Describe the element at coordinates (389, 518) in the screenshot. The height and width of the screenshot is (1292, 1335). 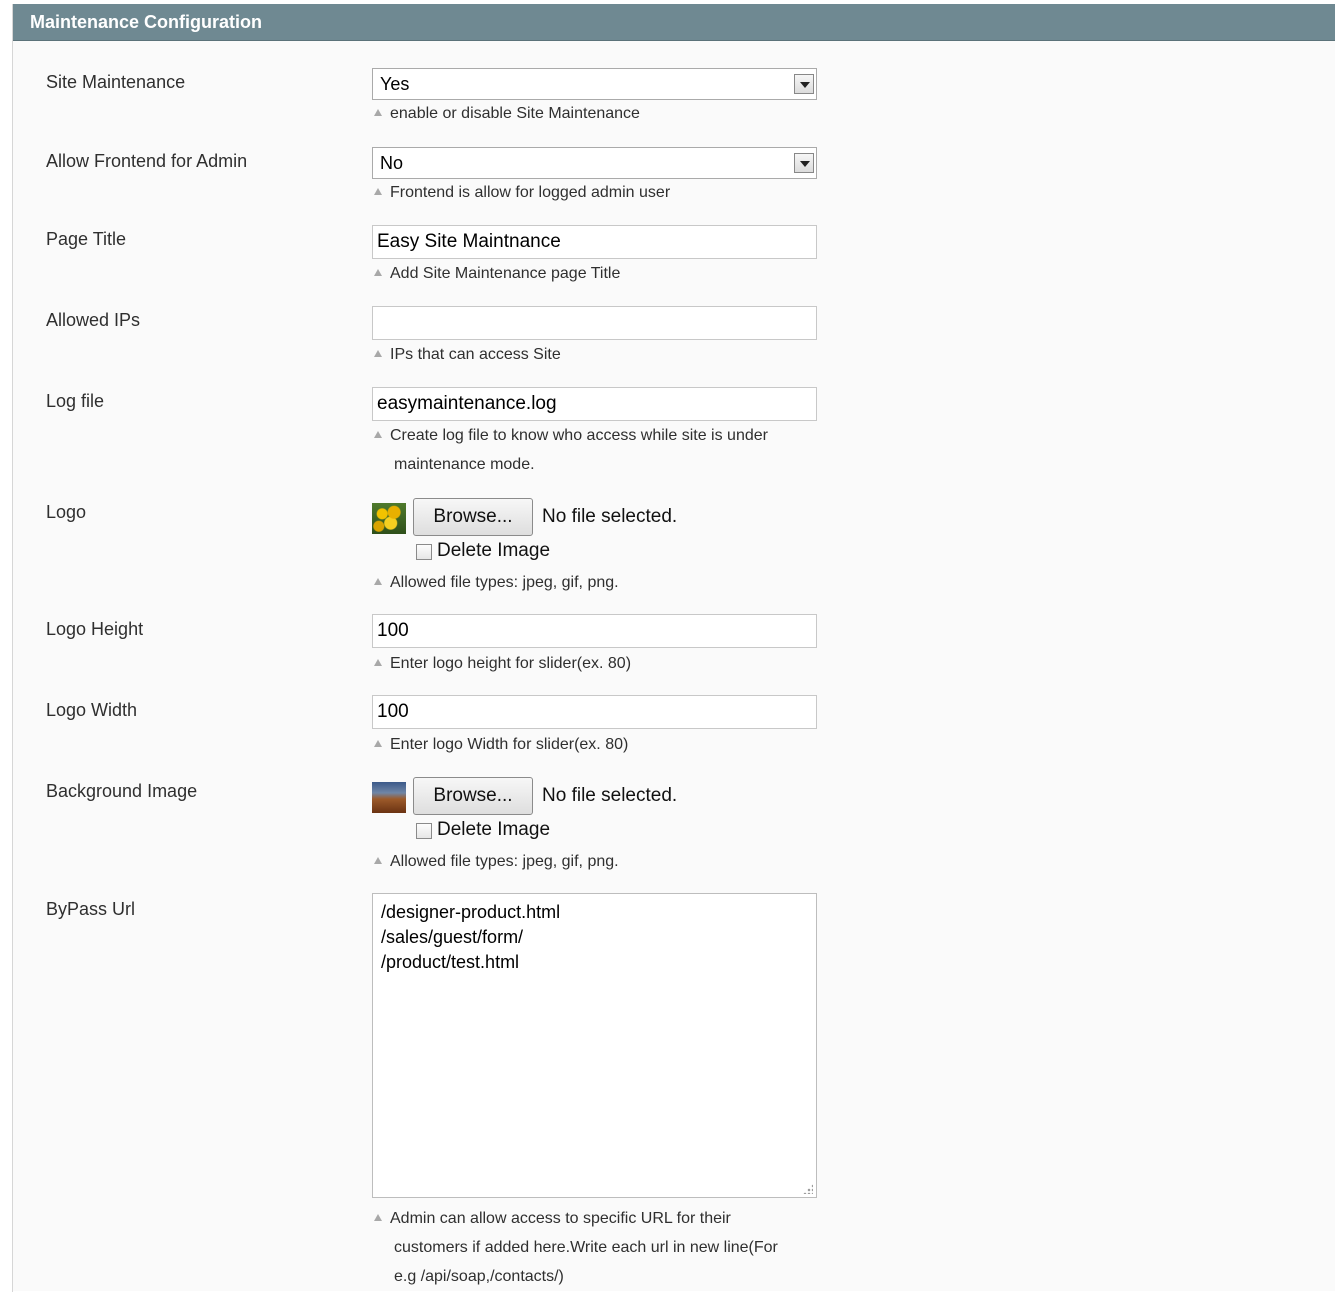
I see `logo-thumbnail` at that location.